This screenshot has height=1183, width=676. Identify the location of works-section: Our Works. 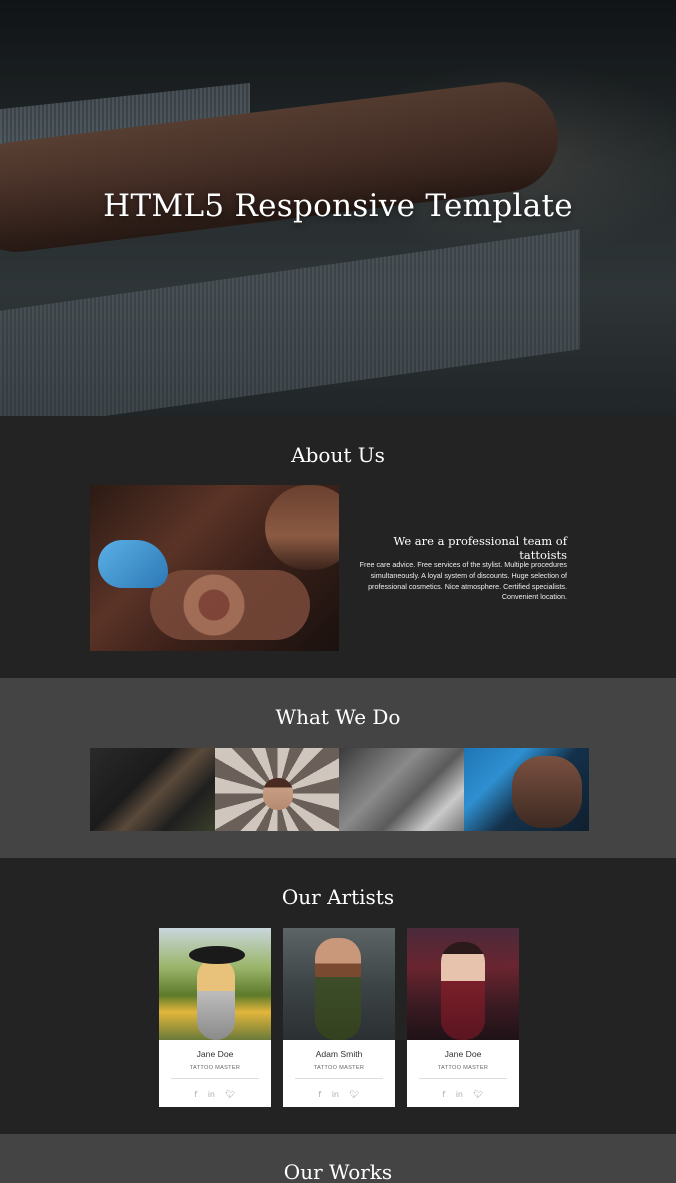
(338, 1158).